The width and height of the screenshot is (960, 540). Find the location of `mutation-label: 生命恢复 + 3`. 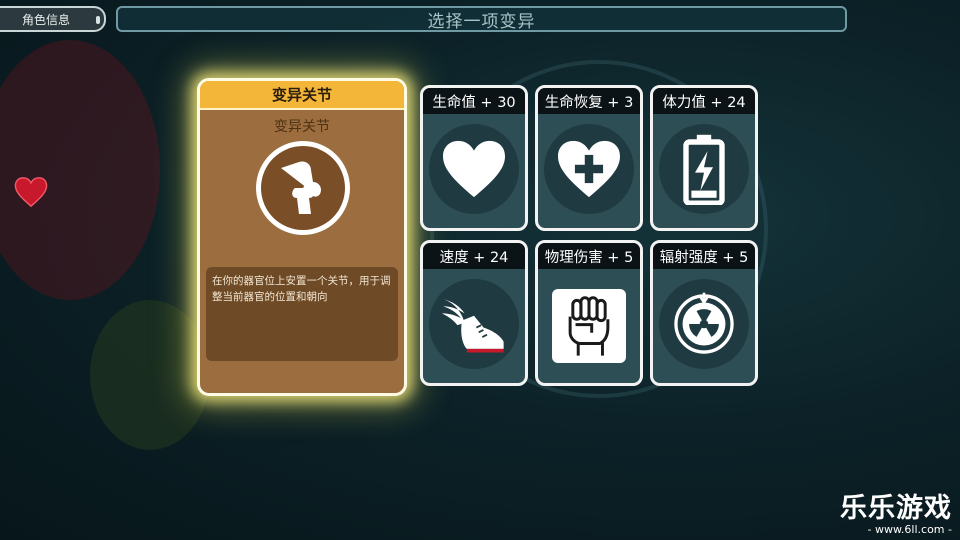

mutation-label: 生命恢复 + 3 is located at coordinates (589, 101).